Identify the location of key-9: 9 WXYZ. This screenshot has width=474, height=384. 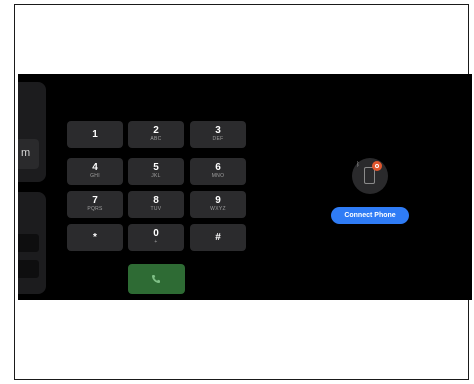
(218, 204).